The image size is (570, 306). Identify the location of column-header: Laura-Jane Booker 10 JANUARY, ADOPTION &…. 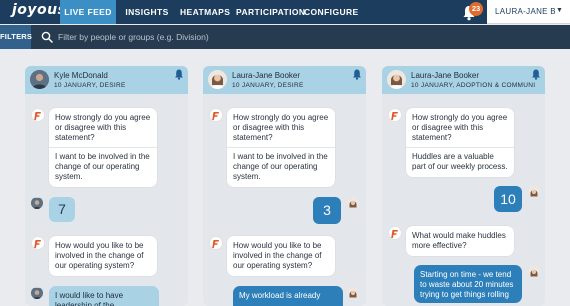
(463, 80).